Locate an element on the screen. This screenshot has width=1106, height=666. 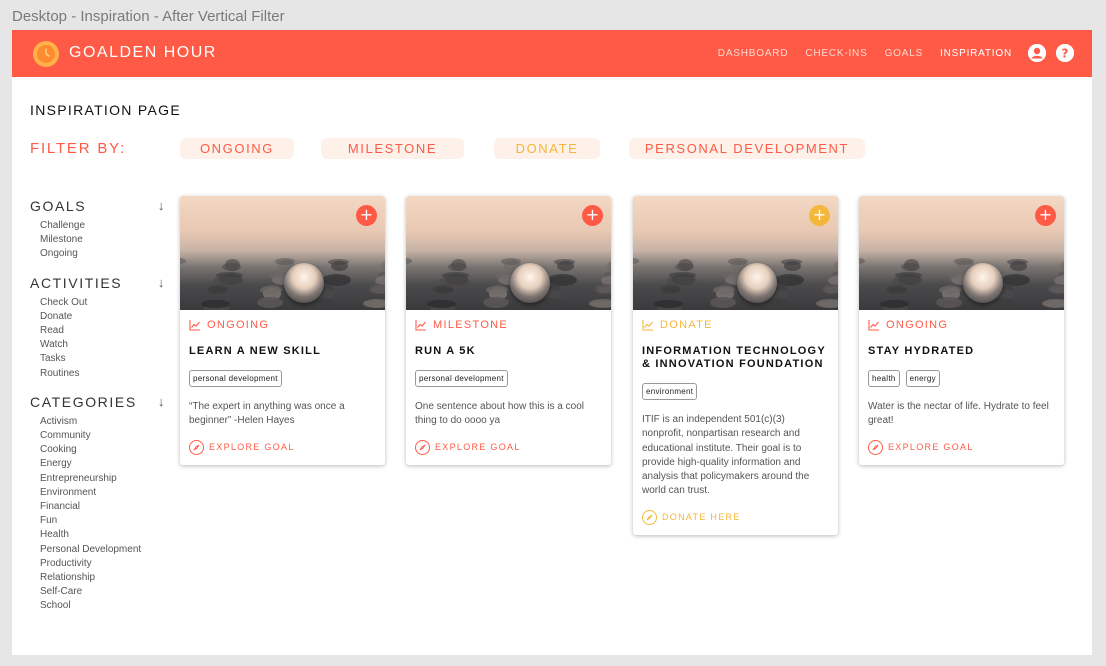
filter-label: FILTER BY: is located at coordinates (78, 148).